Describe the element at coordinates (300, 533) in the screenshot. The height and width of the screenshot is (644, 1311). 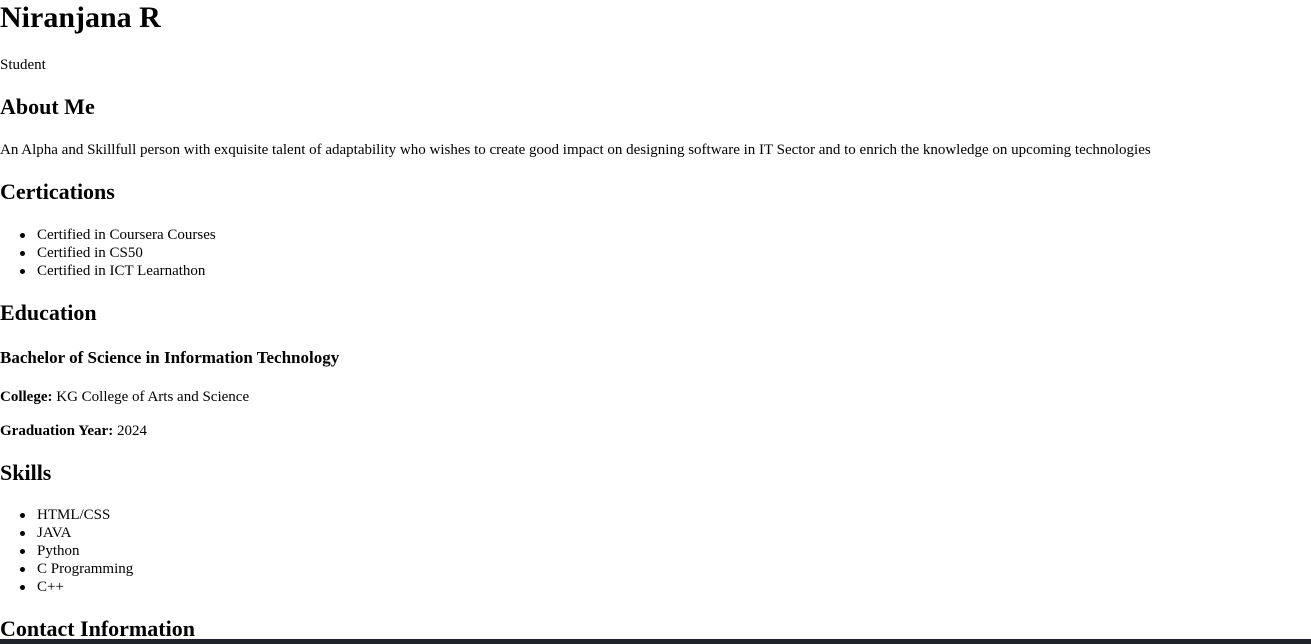
I see `skill-item: JAVA` at that location.